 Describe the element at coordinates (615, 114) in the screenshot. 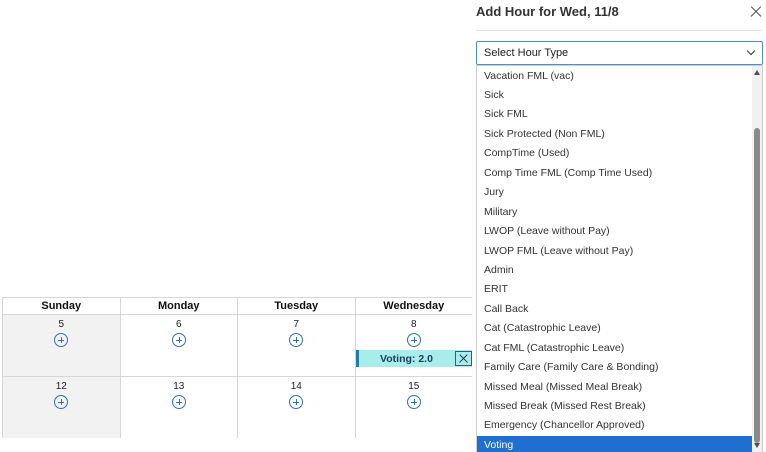

I see `option-sick-fml: Sick FML` at that location.